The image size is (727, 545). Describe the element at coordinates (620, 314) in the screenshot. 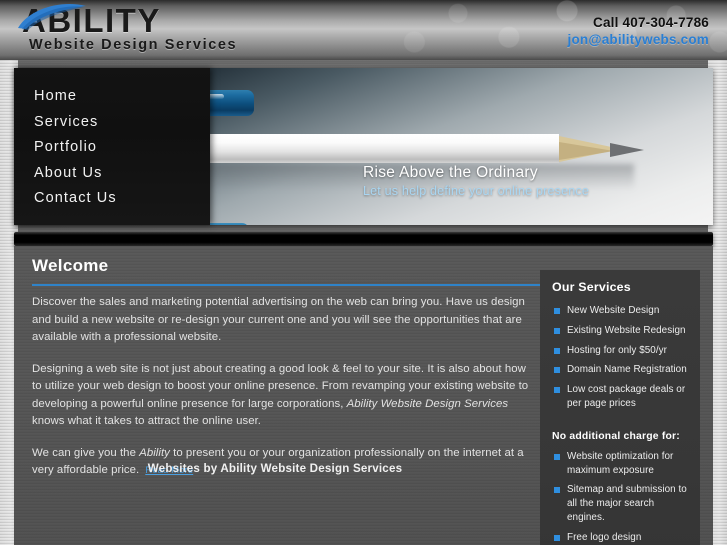

I see `list-item: New Website Design` at that location.